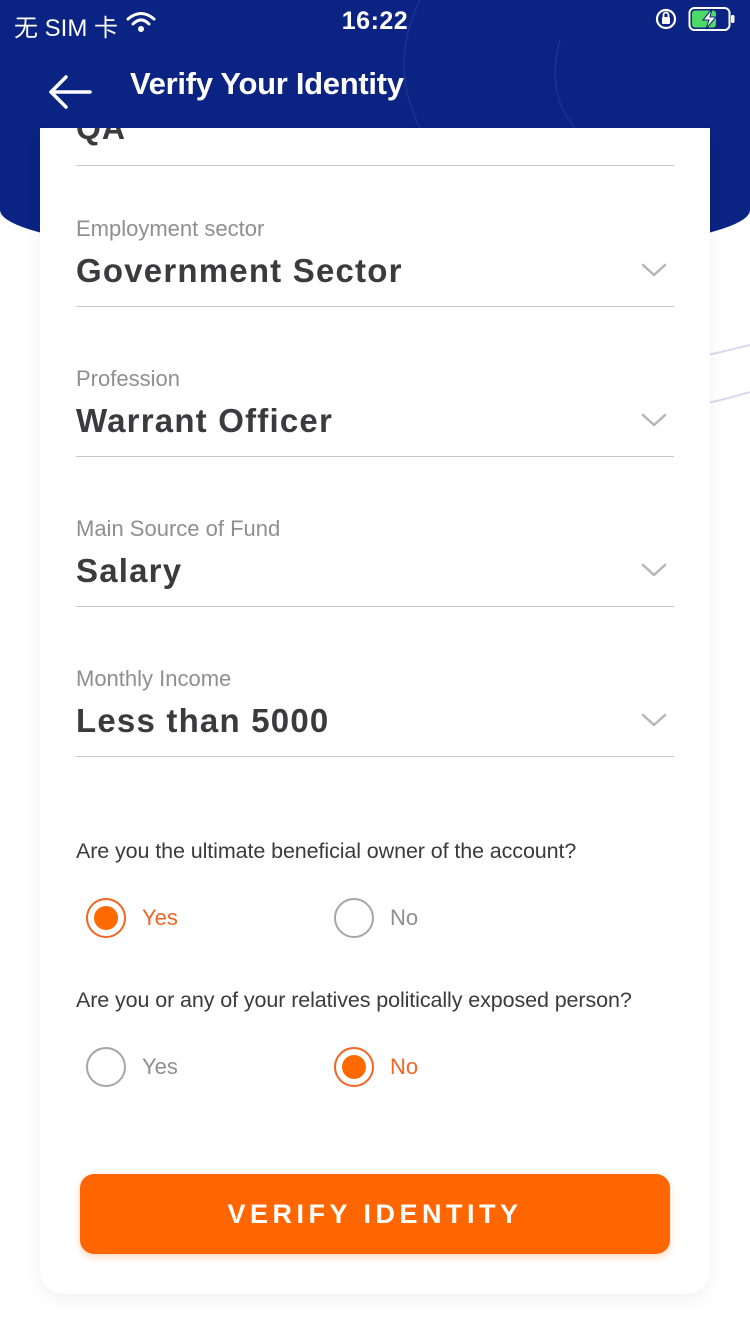 Image resolution: width=750 pixels, height=1334 pixels. Describe the element at coordinates (375, 591) in the screenshot. I see `source-of-fund-select: Main Source of Fund Salary` at that location.